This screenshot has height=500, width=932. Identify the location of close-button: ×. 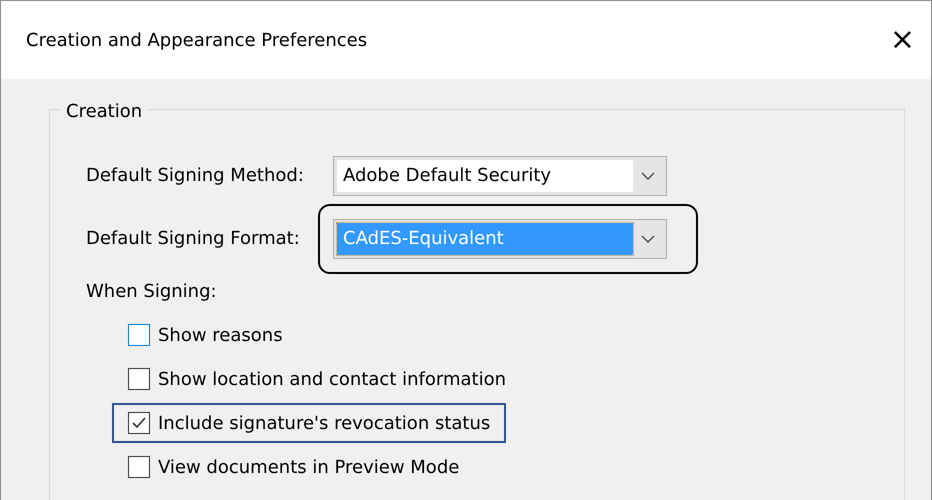
(902, 40).